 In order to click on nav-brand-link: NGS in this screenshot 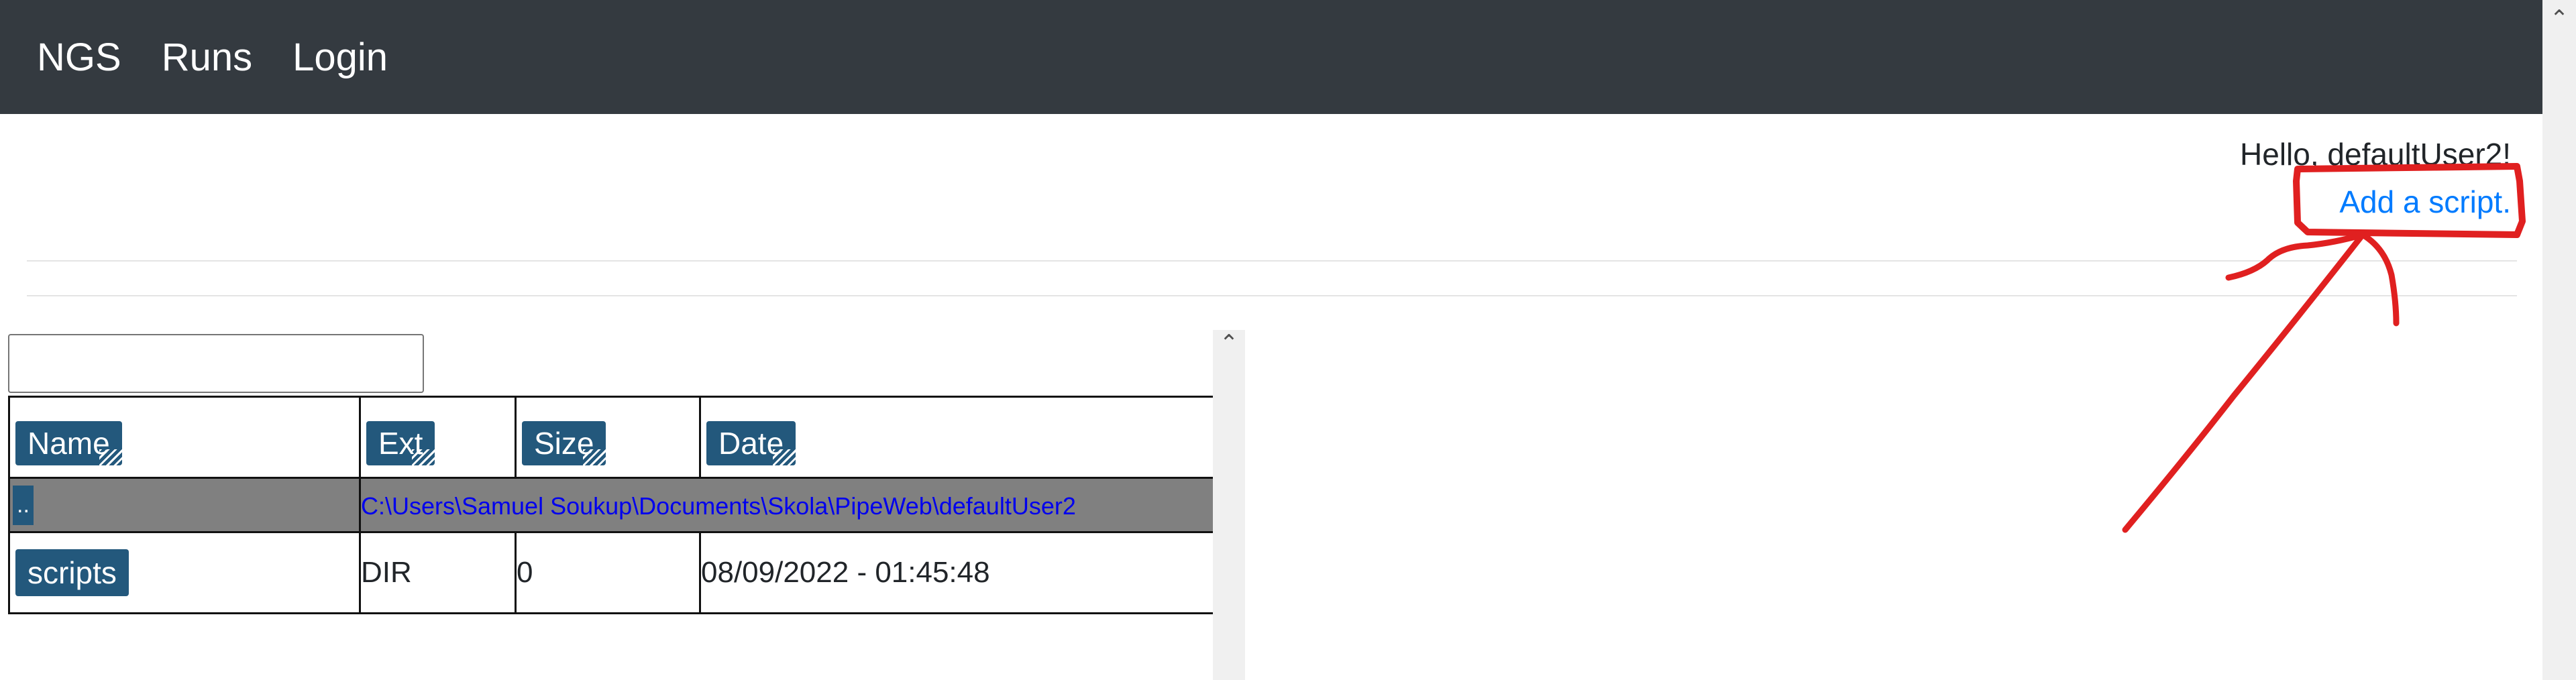, I will do `click(79, 57)`.